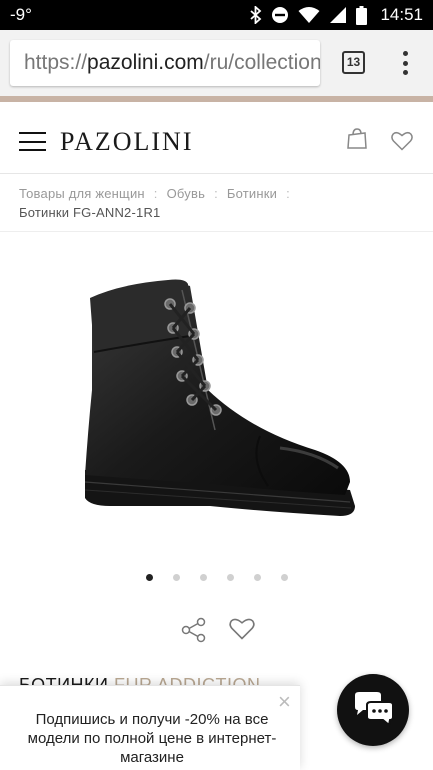  Describe the element at coordinates (256, 15) in the screenshot. I see `bluetooth-icon` at that location.